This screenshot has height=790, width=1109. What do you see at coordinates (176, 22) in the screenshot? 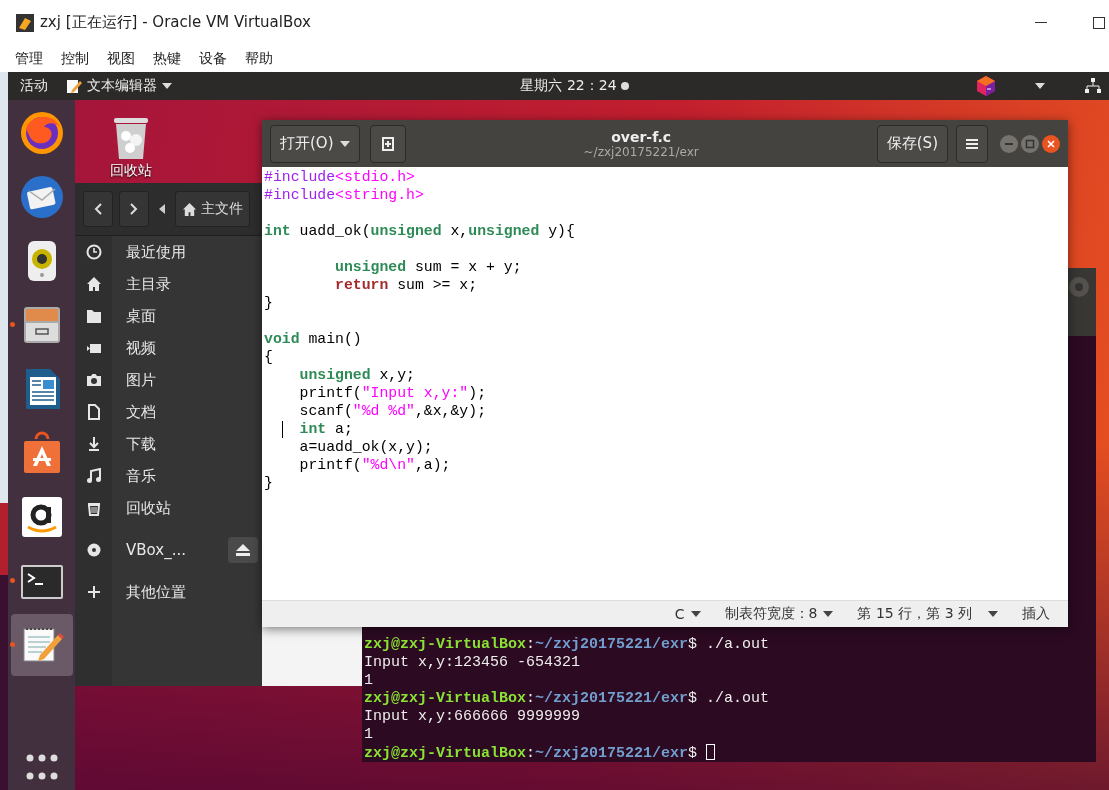
I see `window-title: zxj [正在运行] - Oracle VM VirtualBox` at bounding box center [176, 22].